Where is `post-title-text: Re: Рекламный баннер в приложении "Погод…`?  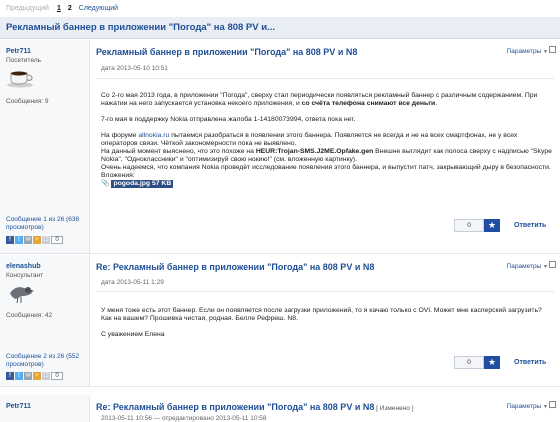
post-title-text: Re: Рекламный баннер в приложении "Погод… is located at coordinates (235, 407).